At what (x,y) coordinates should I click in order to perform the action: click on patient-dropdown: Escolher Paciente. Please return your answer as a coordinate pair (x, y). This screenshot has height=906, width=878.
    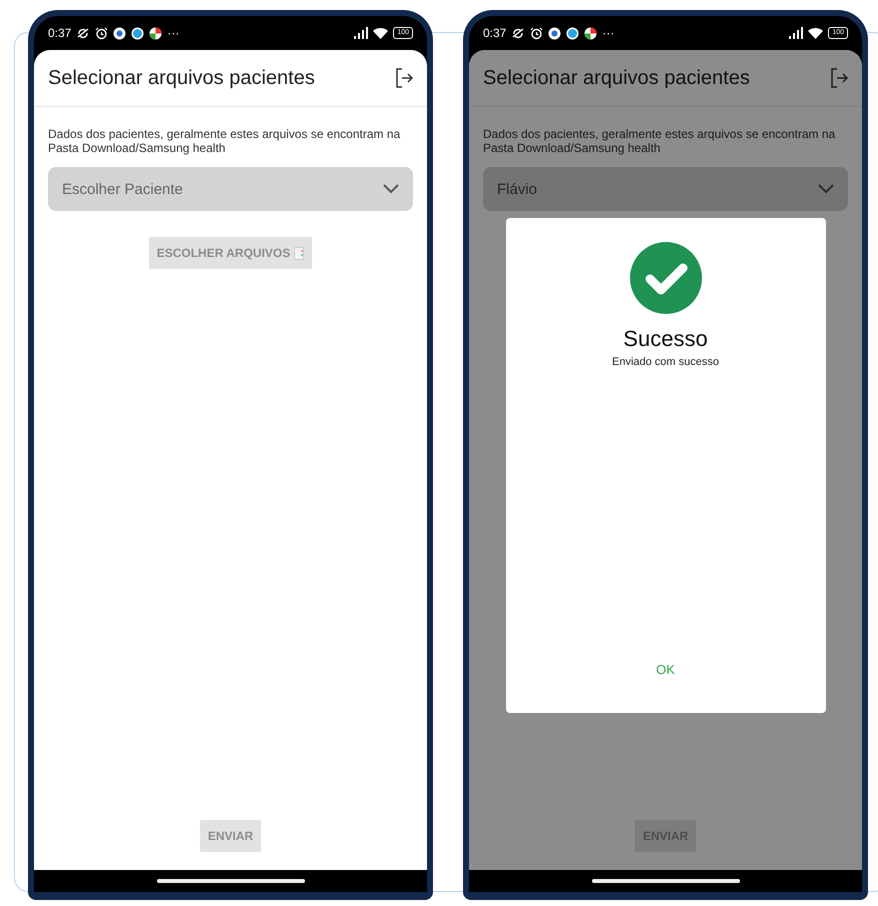
    Looking at the image, I should click on (230, 189).